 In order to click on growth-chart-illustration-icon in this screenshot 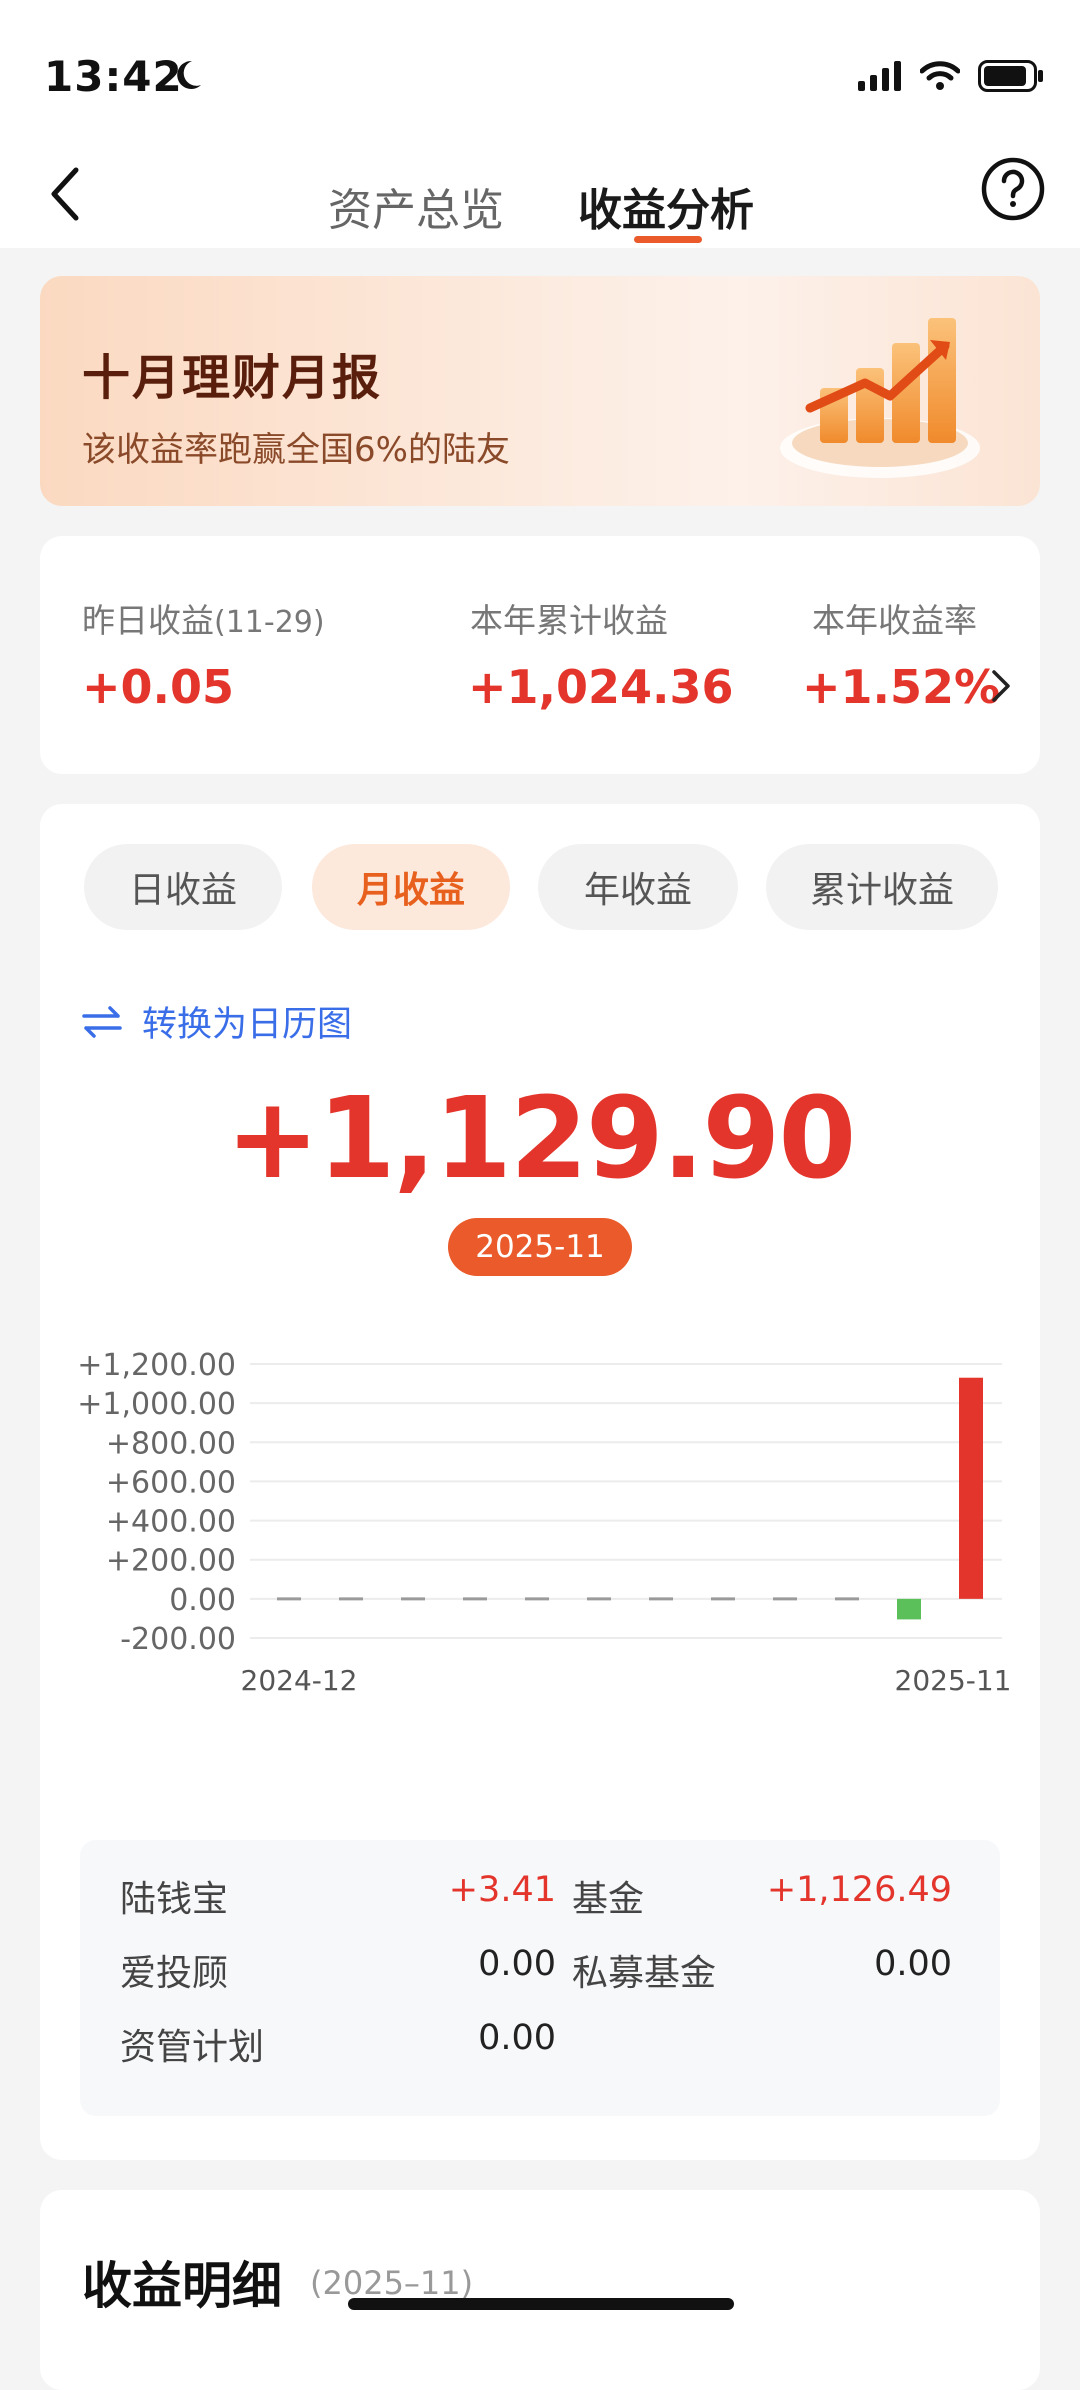, I will do `click(880, 398)`.